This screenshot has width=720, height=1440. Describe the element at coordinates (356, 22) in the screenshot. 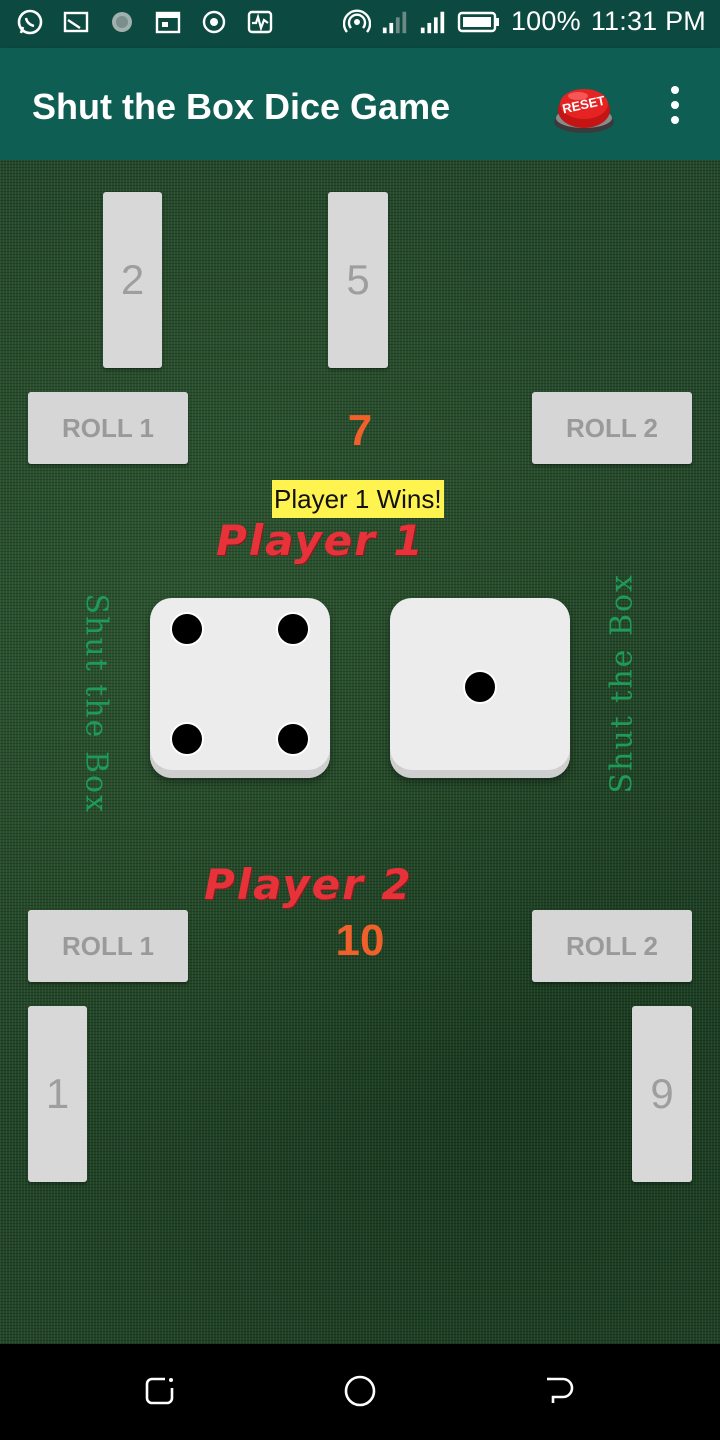

I see `hotspot-icon` at that location.